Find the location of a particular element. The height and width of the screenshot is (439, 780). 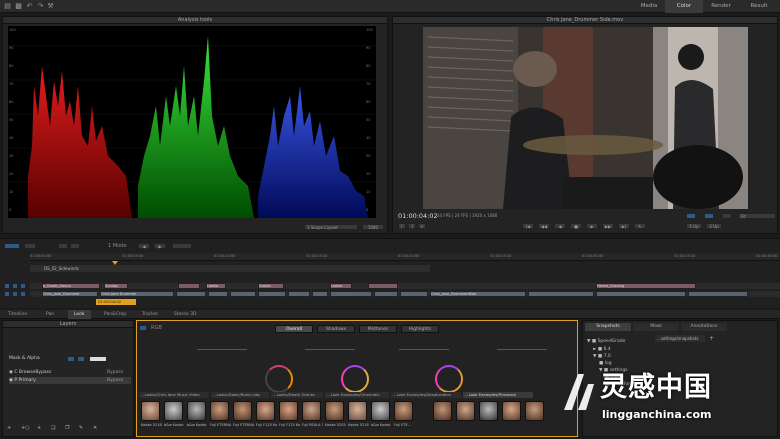

timeline-clip: Gradie is located at coordinates (271, 286).